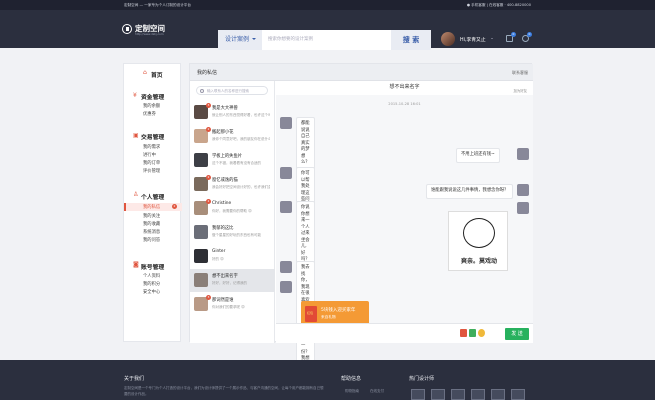  I want to click on contact-name: Christine, so click(222, 203).